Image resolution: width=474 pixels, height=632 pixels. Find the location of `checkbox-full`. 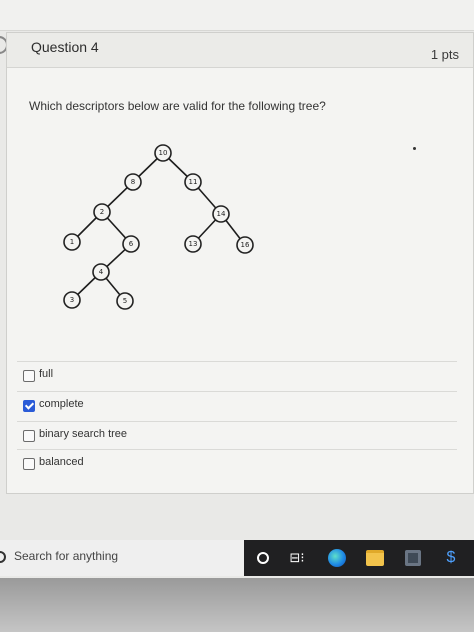

checkbox-full is located at coordinates (29, 376).